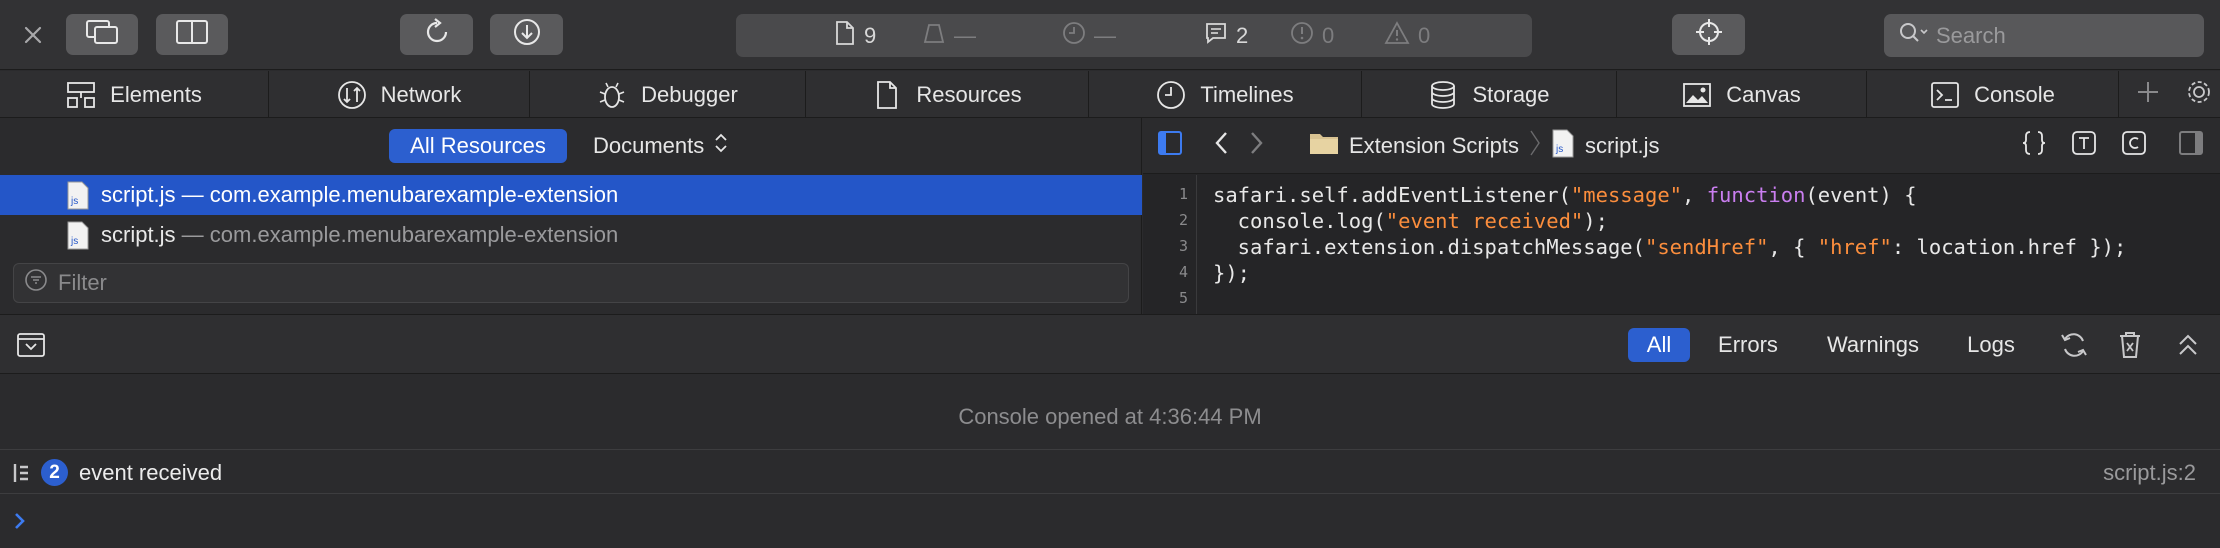 This screenshot has height=548, width=2220. What do you see at coordinates (1622, 146) in the screenshot?
I see `breadcrumb-file: script.js` at bounding box center [1622, 146].